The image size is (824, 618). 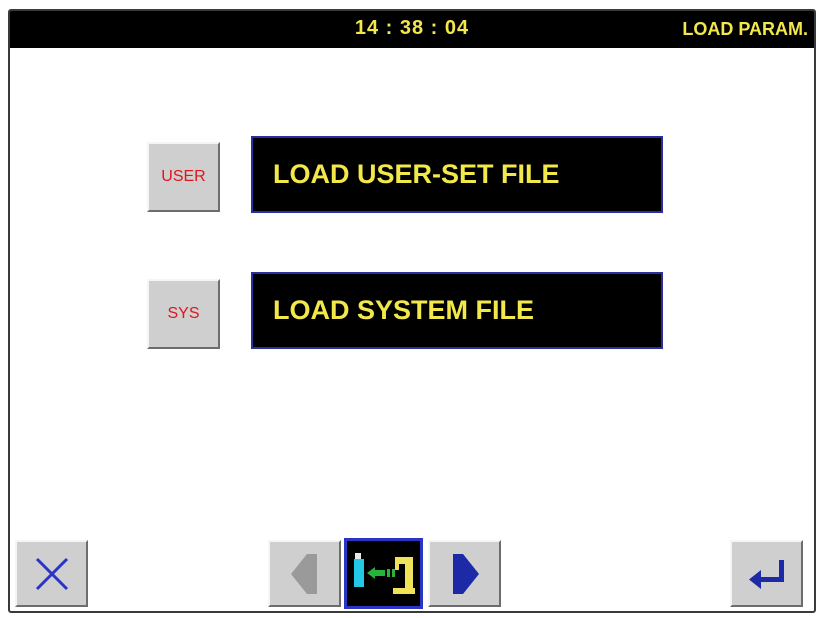 I want to click on load-user-set-file-button: LOAD USER-SET FILE, so click(x=457, y=174).